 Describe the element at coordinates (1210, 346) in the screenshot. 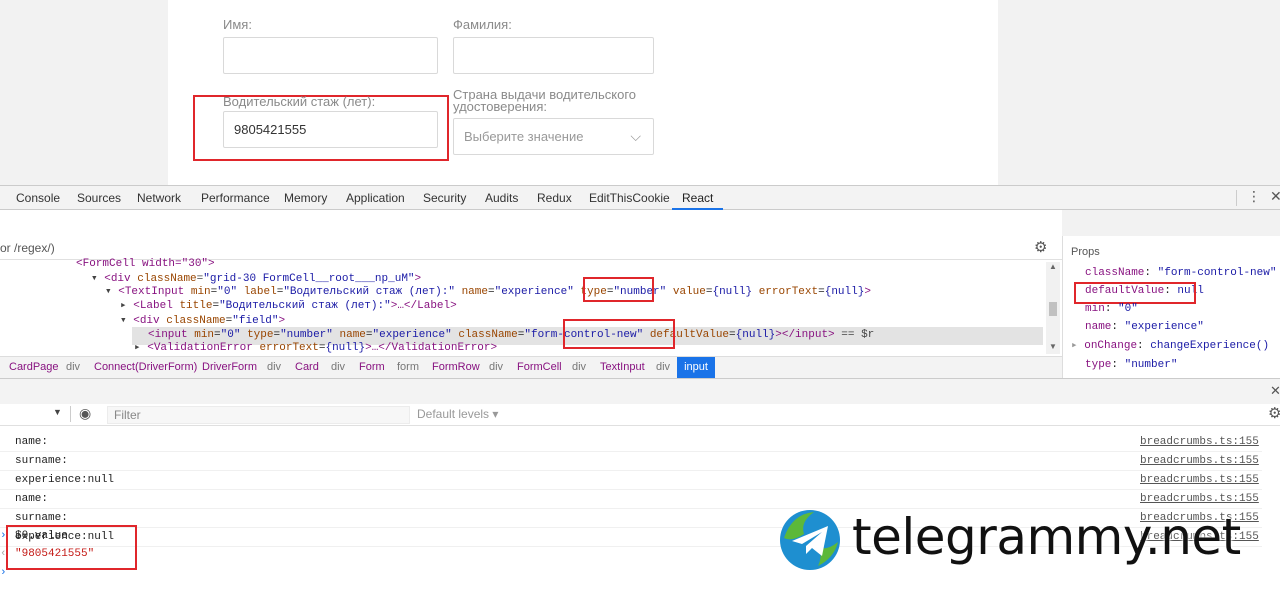

I see `prop-value: changeExperience()` at that location.